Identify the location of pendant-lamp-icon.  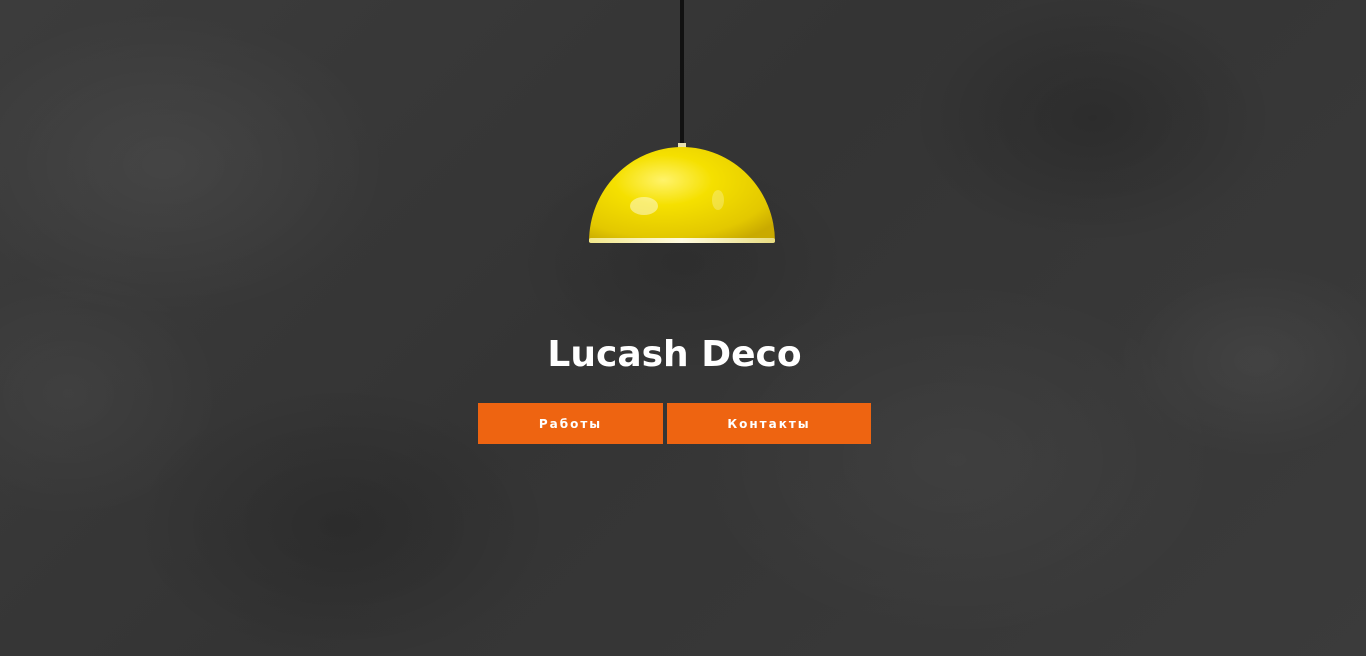
(683, 125).